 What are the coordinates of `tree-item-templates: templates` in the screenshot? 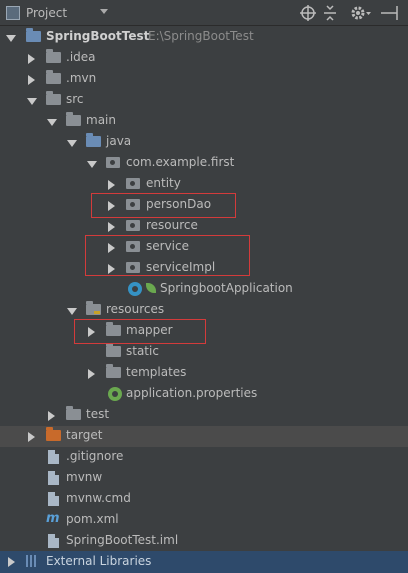 It's located at (204, 373).